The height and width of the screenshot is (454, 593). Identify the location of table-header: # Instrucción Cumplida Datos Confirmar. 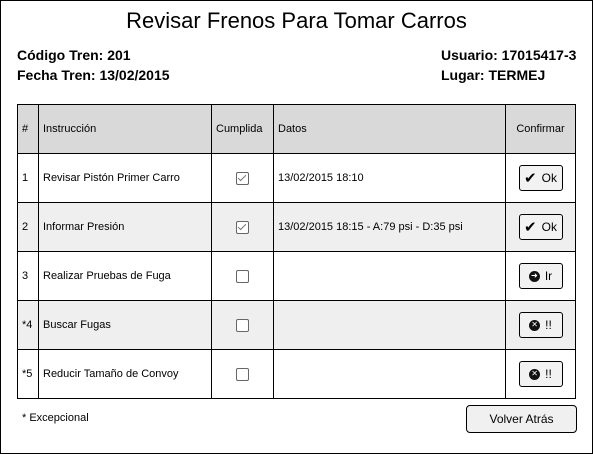
(296, 129).